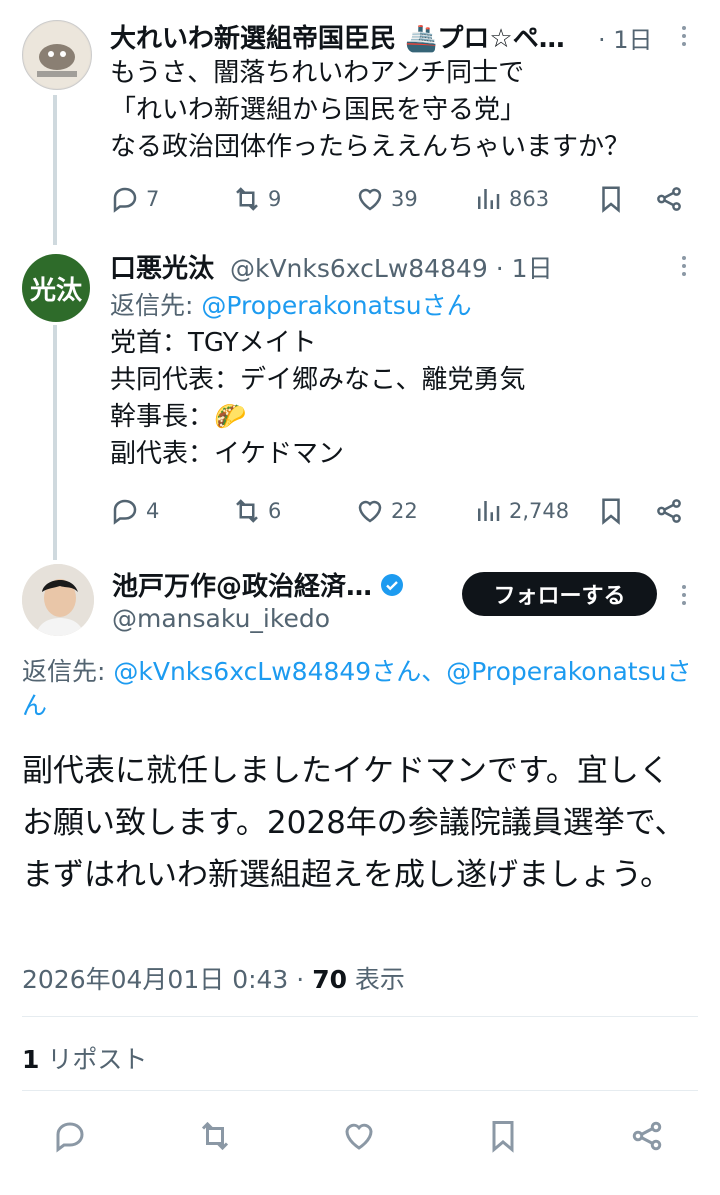 The image size is (720, 1195). Describe the element at coordinates (392, 584) in the screenshot. I see `verified-badge-icon` at that location.